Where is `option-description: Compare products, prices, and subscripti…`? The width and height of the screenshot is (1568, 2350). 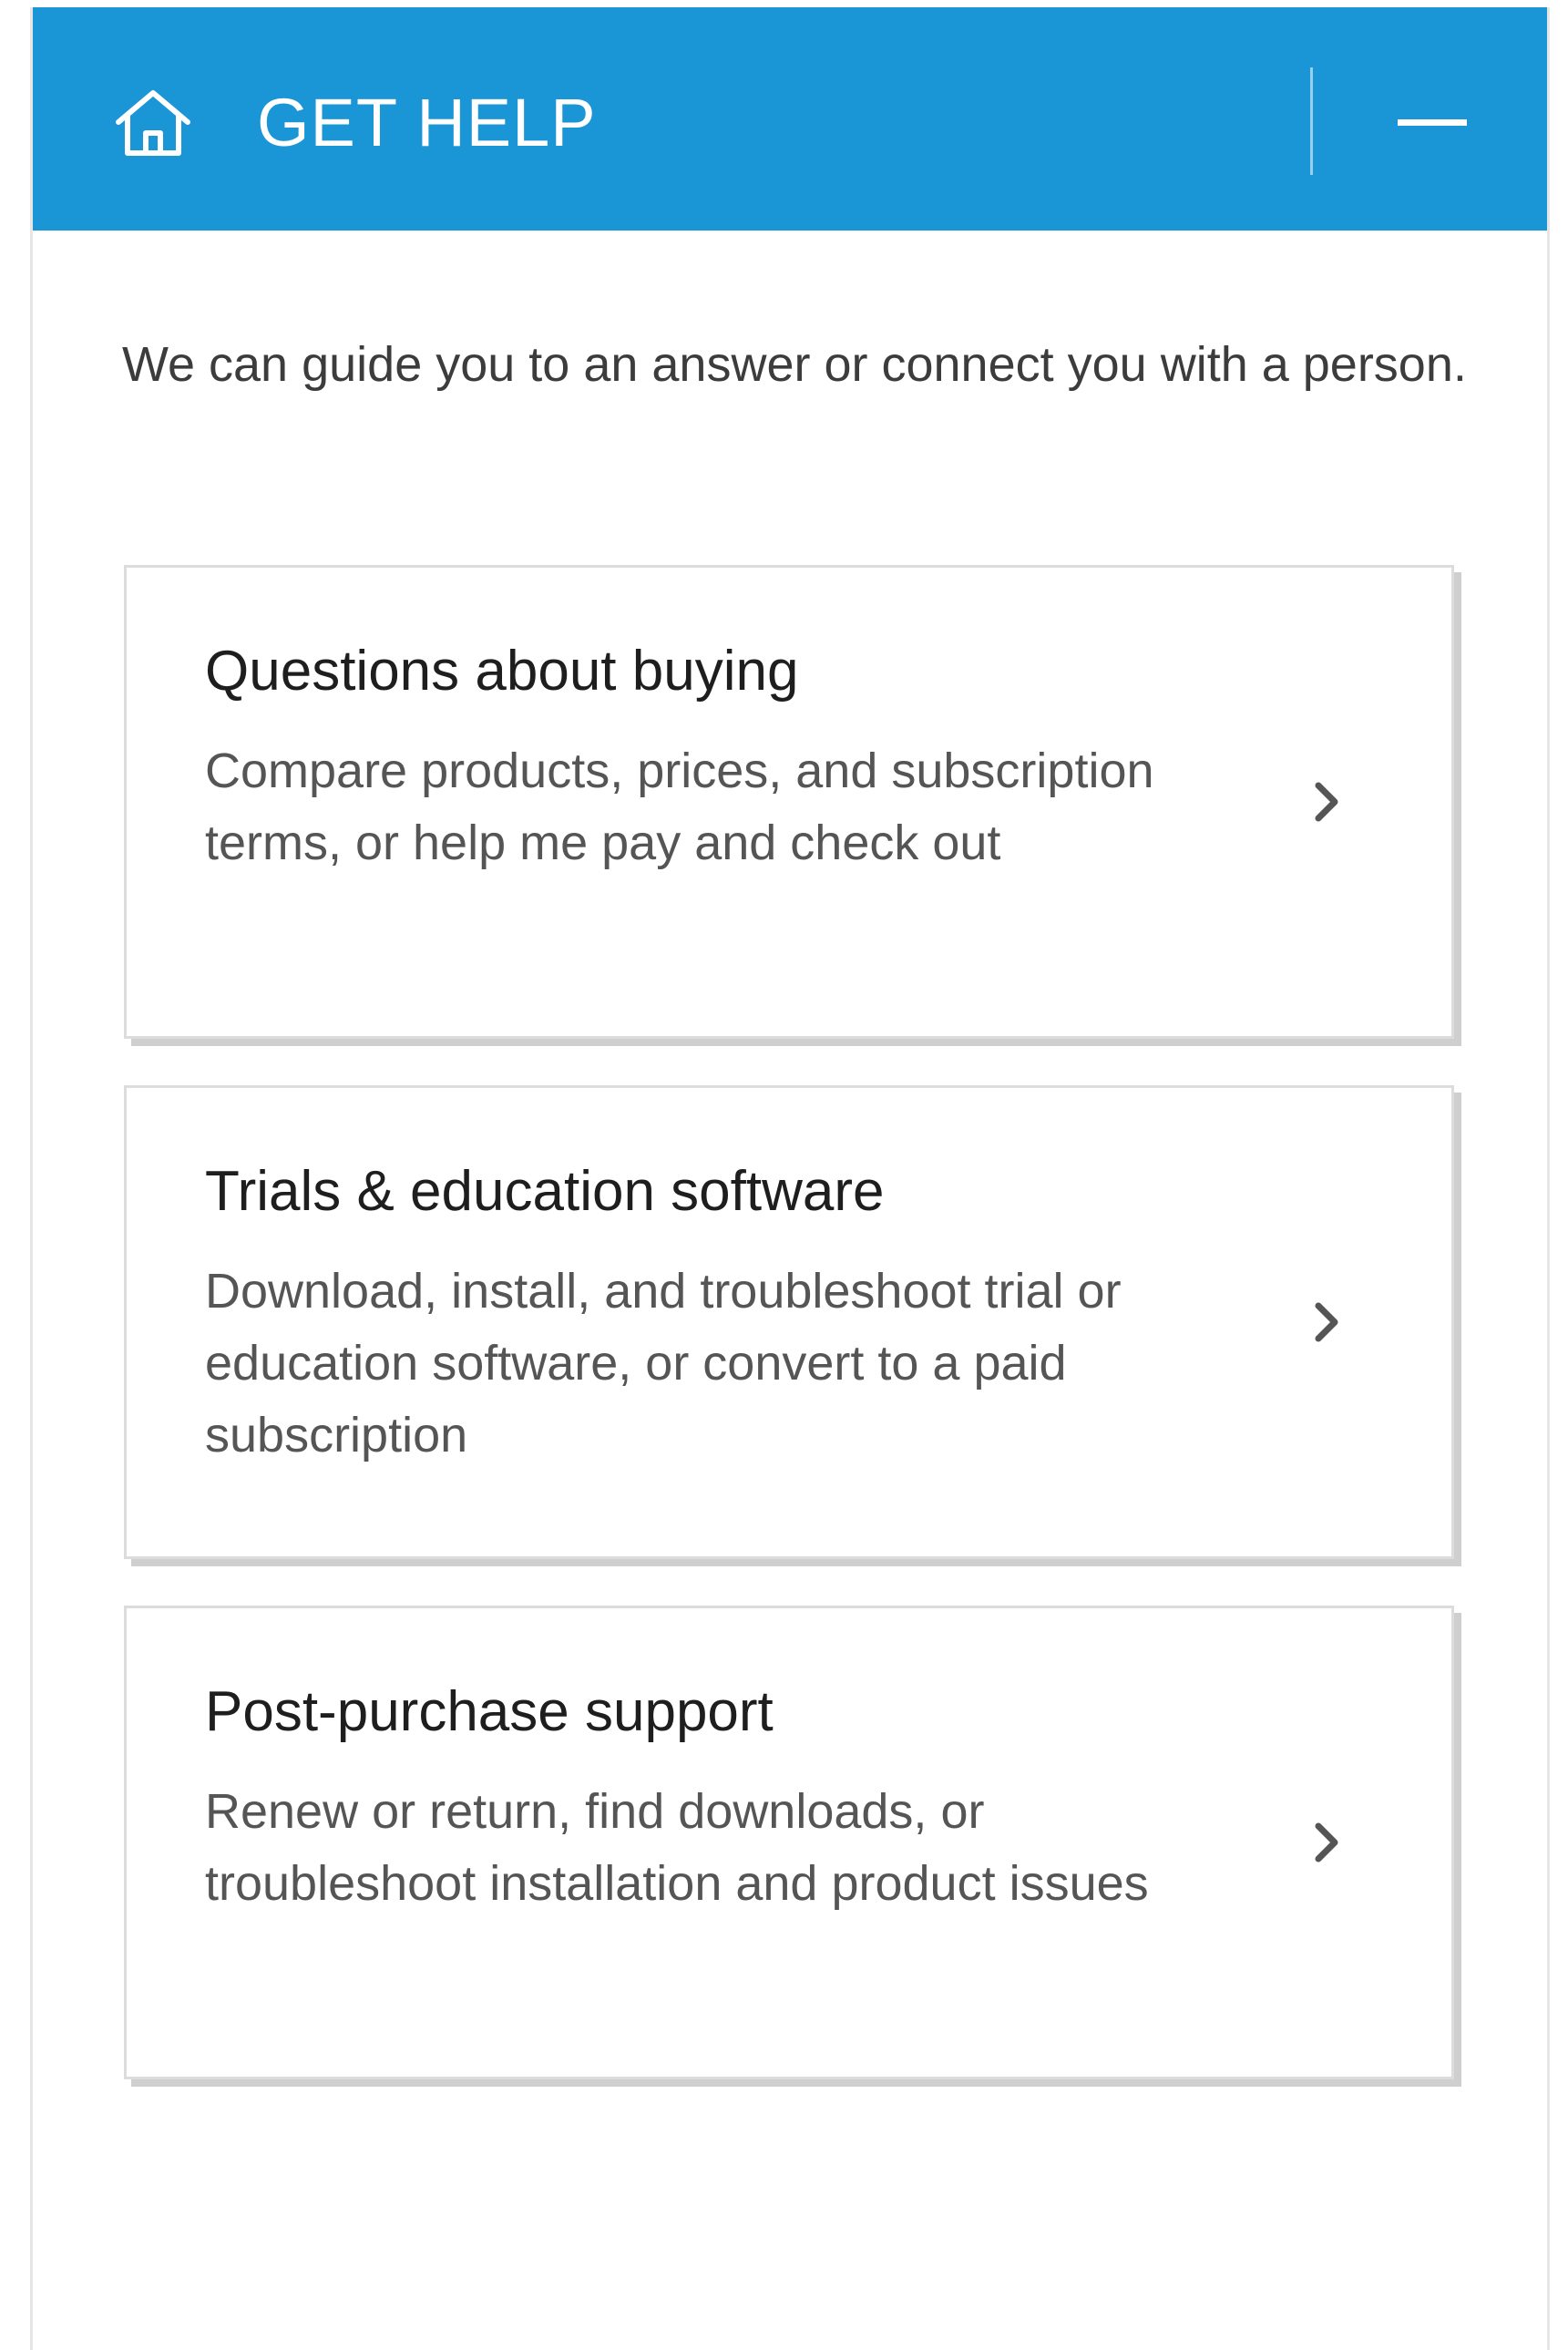 option-description: Compare products, prices, and subscripti… is located at coordinates (679, 807).